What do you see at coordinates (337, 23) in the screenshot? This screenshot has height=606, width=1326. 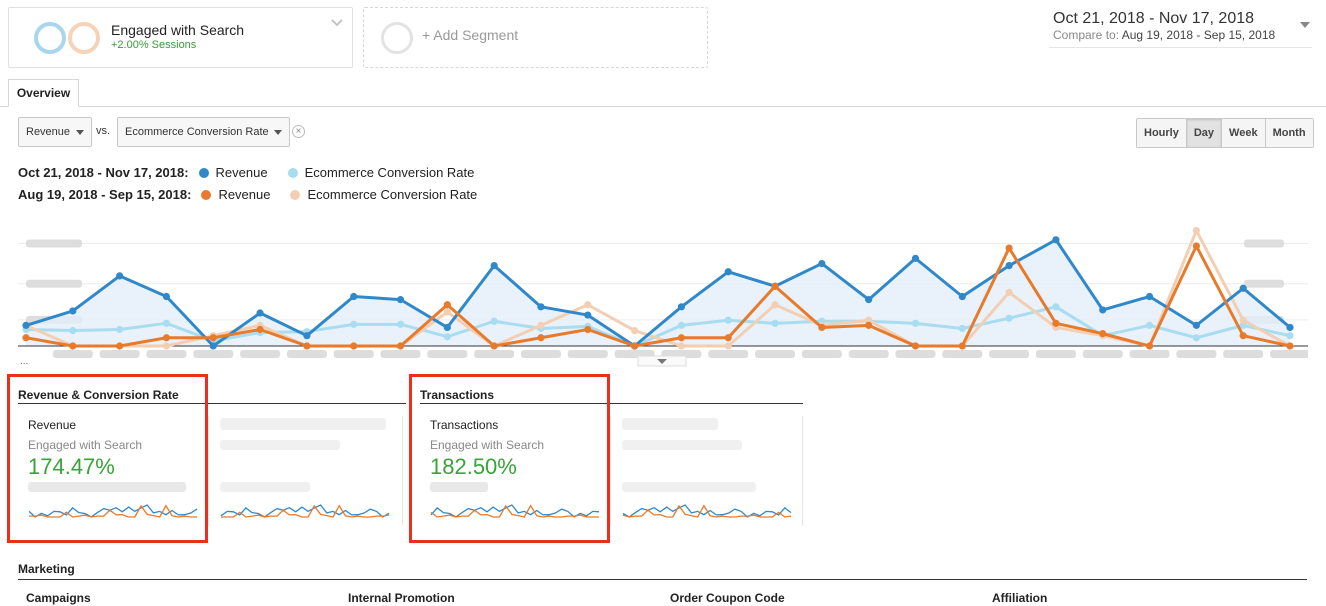 I see `chevron-down-icon` at bounding box center [337, 23].